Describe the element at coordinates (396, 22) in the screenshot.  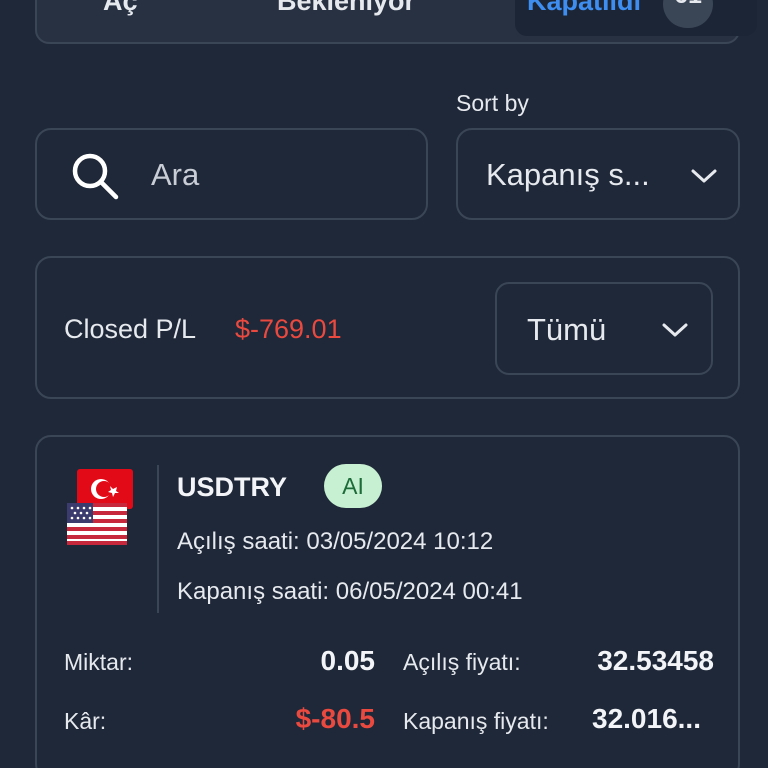
I see `order-status-tabs: Aç Bekleniyor Kapatıldı 61` at that location.